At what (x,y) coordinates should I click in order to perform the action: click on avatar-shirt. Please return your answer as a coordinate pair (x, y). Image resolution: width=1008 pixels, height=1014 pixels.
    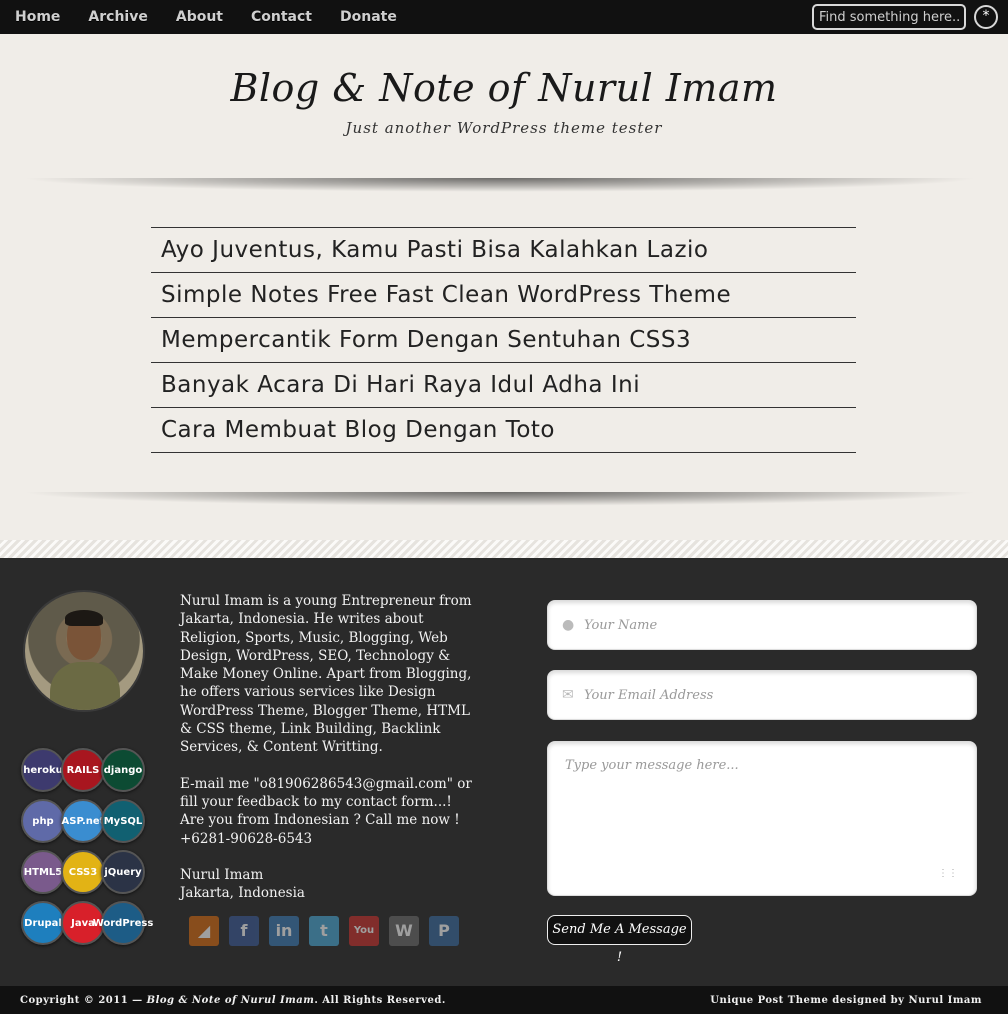
    Looking at the image, I should click on (85, 686).